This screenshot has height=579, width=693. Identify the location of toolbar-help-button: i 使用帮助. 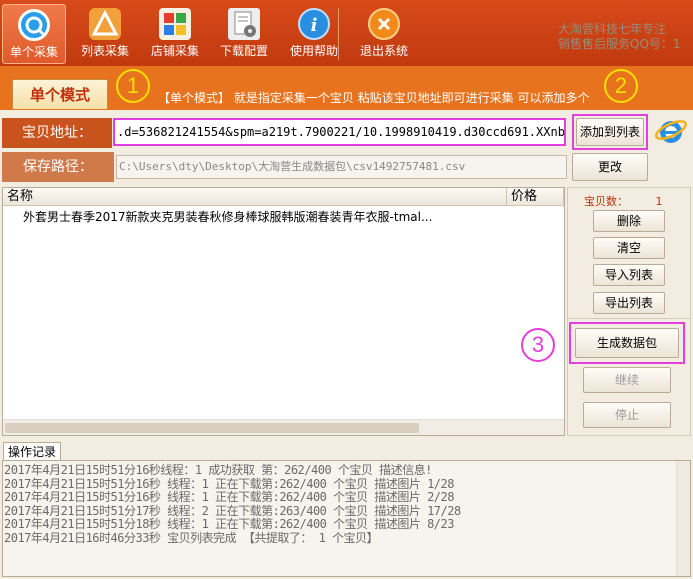
(314, 34).